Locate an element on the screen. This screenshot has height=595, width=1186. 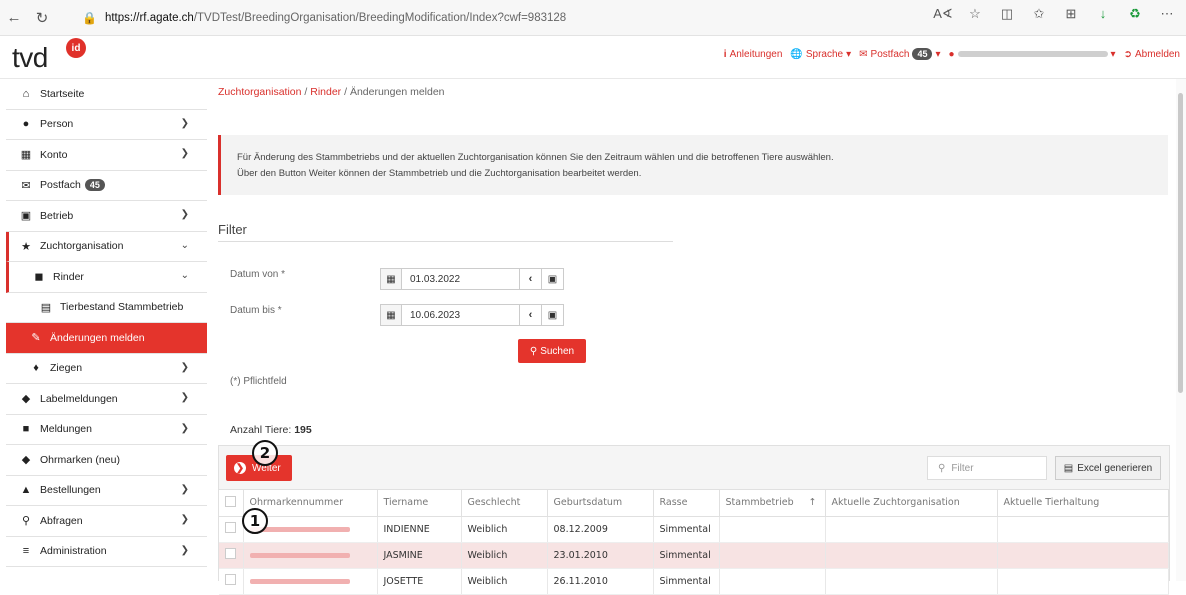
table-row: JOSETTE Weiblich 26.11.2010 Simmental is located at coordinates (694, 581).